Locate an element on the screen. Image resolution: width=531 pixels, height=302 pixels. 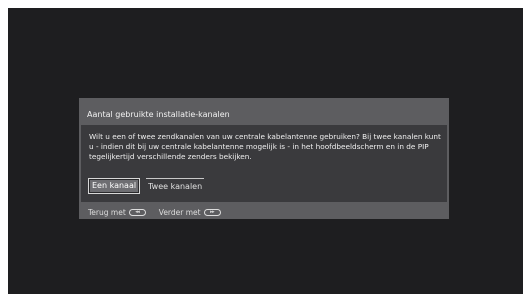
rewind-glyph: ◂◂ is located at coordinates (137, 212).